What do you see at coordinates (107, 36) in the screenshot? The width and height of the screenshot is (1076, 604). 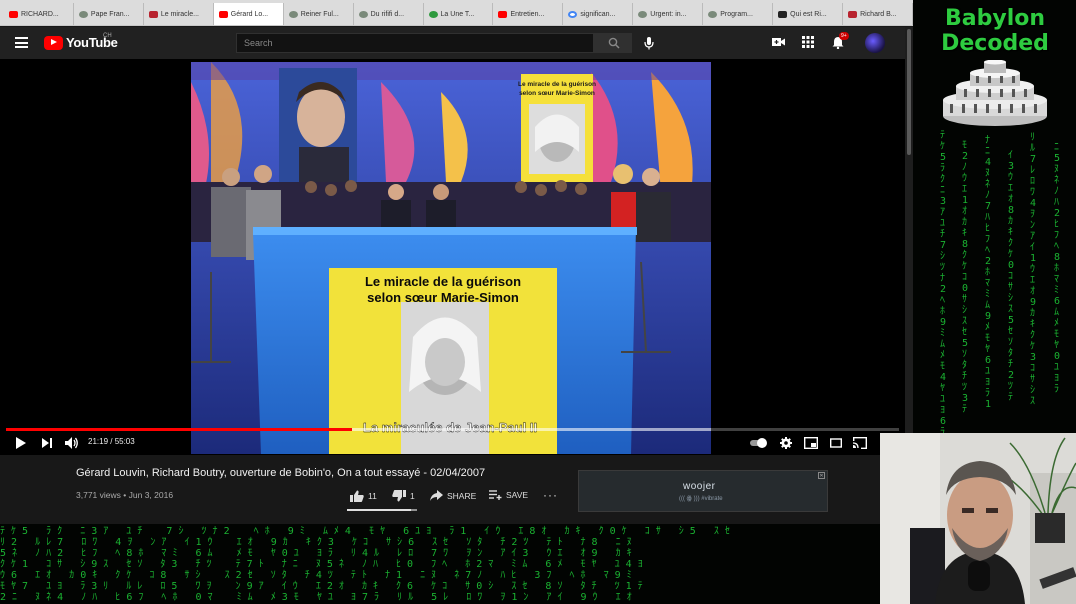 I see `country-code: CH` at bounding box center [107, 36].